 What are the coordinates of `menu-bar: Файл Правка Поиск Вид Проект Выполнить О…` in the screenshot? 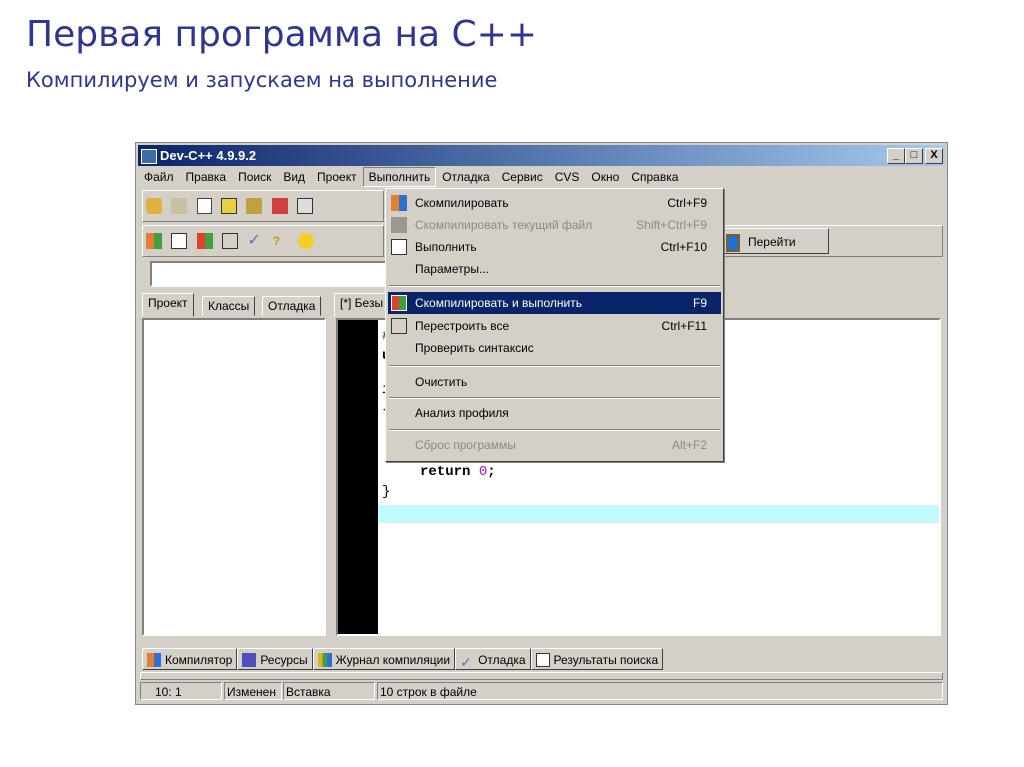 It's located at (541, 177).